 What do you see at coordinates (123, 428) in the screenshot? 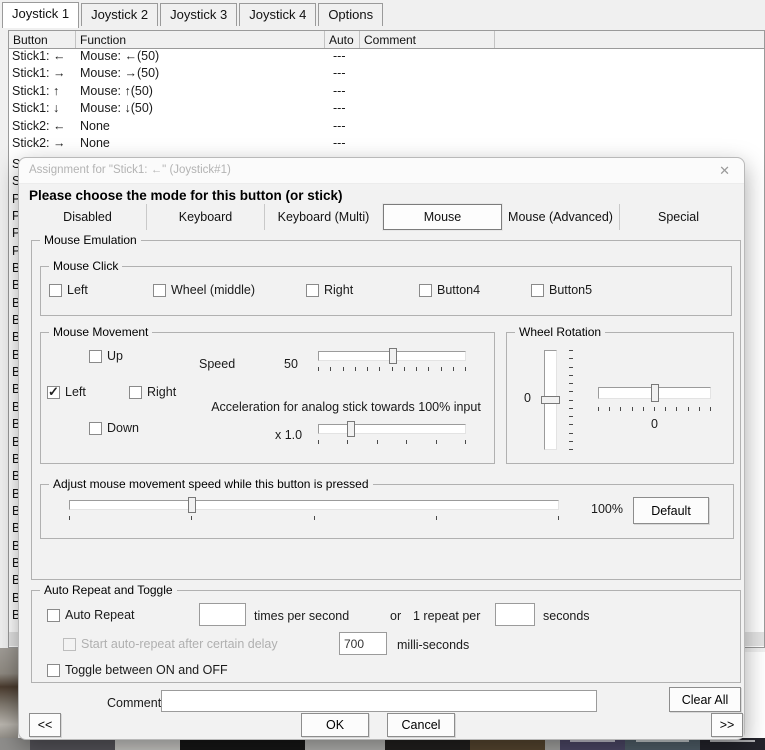
I see `checkbox-label: Down` at bounding box center [123, 428].